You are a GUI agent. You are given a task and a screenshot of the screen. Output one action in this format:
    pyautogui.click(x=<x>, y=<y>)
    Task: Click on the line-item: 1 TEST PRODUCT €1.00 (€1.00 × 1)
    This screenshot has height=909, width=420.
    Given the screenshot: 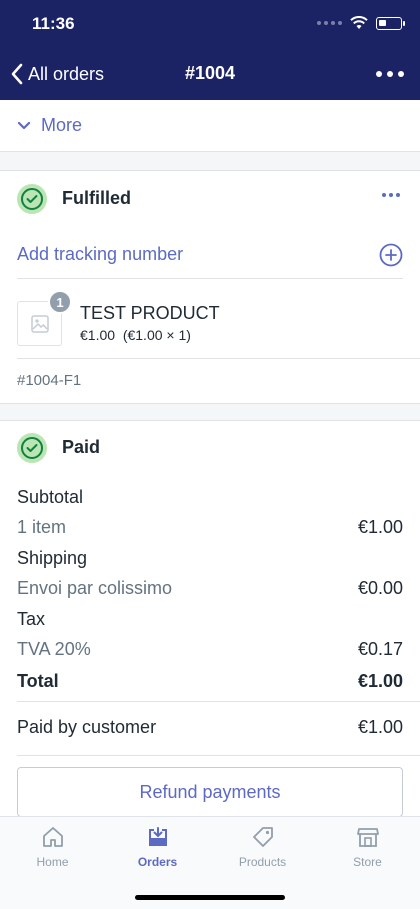 What is the action you would take?
    pyautogui.click(x=218, y=319)
    